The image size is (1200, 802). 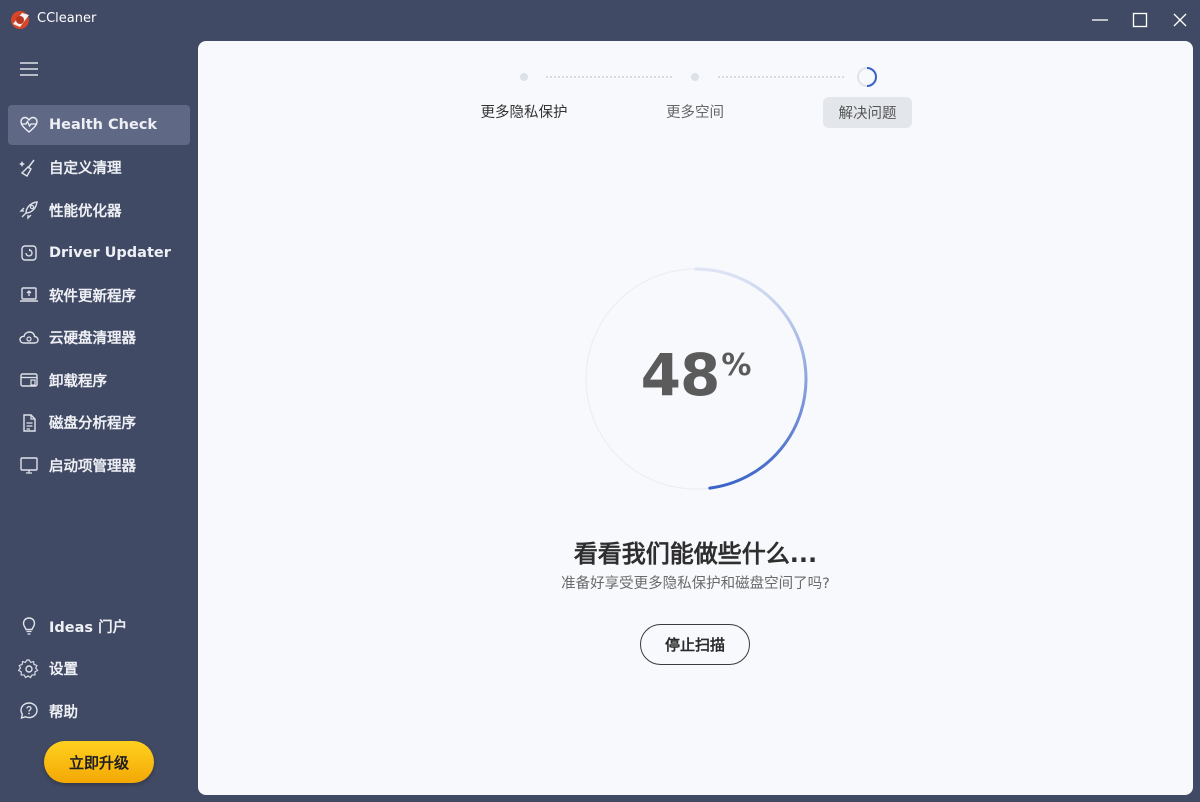 What do you see at coordinates (63, 670) in the screenshot?
I see `sidebar-item-label: 设置` at bounding box center [63, 670].